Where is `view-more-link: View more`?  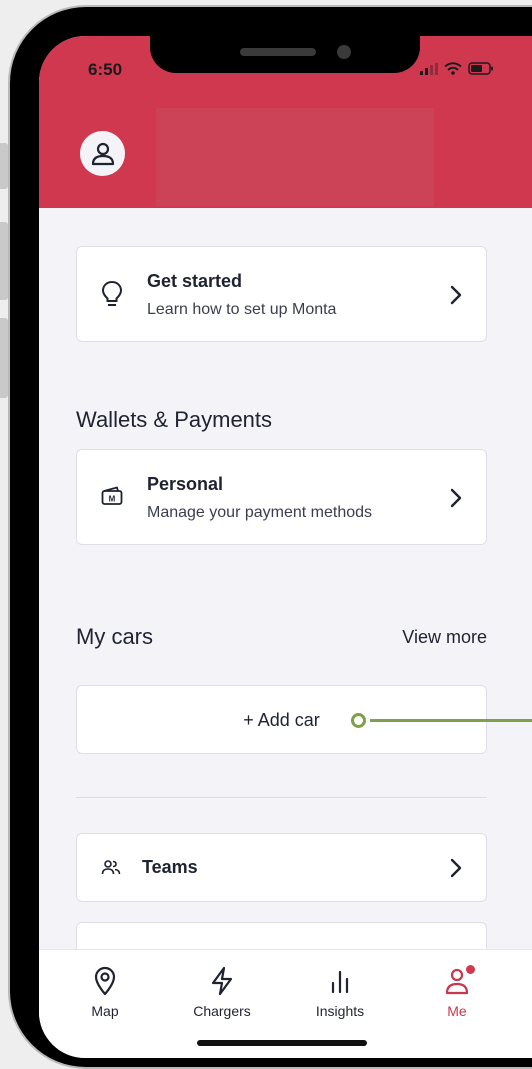
view-more-link: View more is located at coordinates (444, 637).